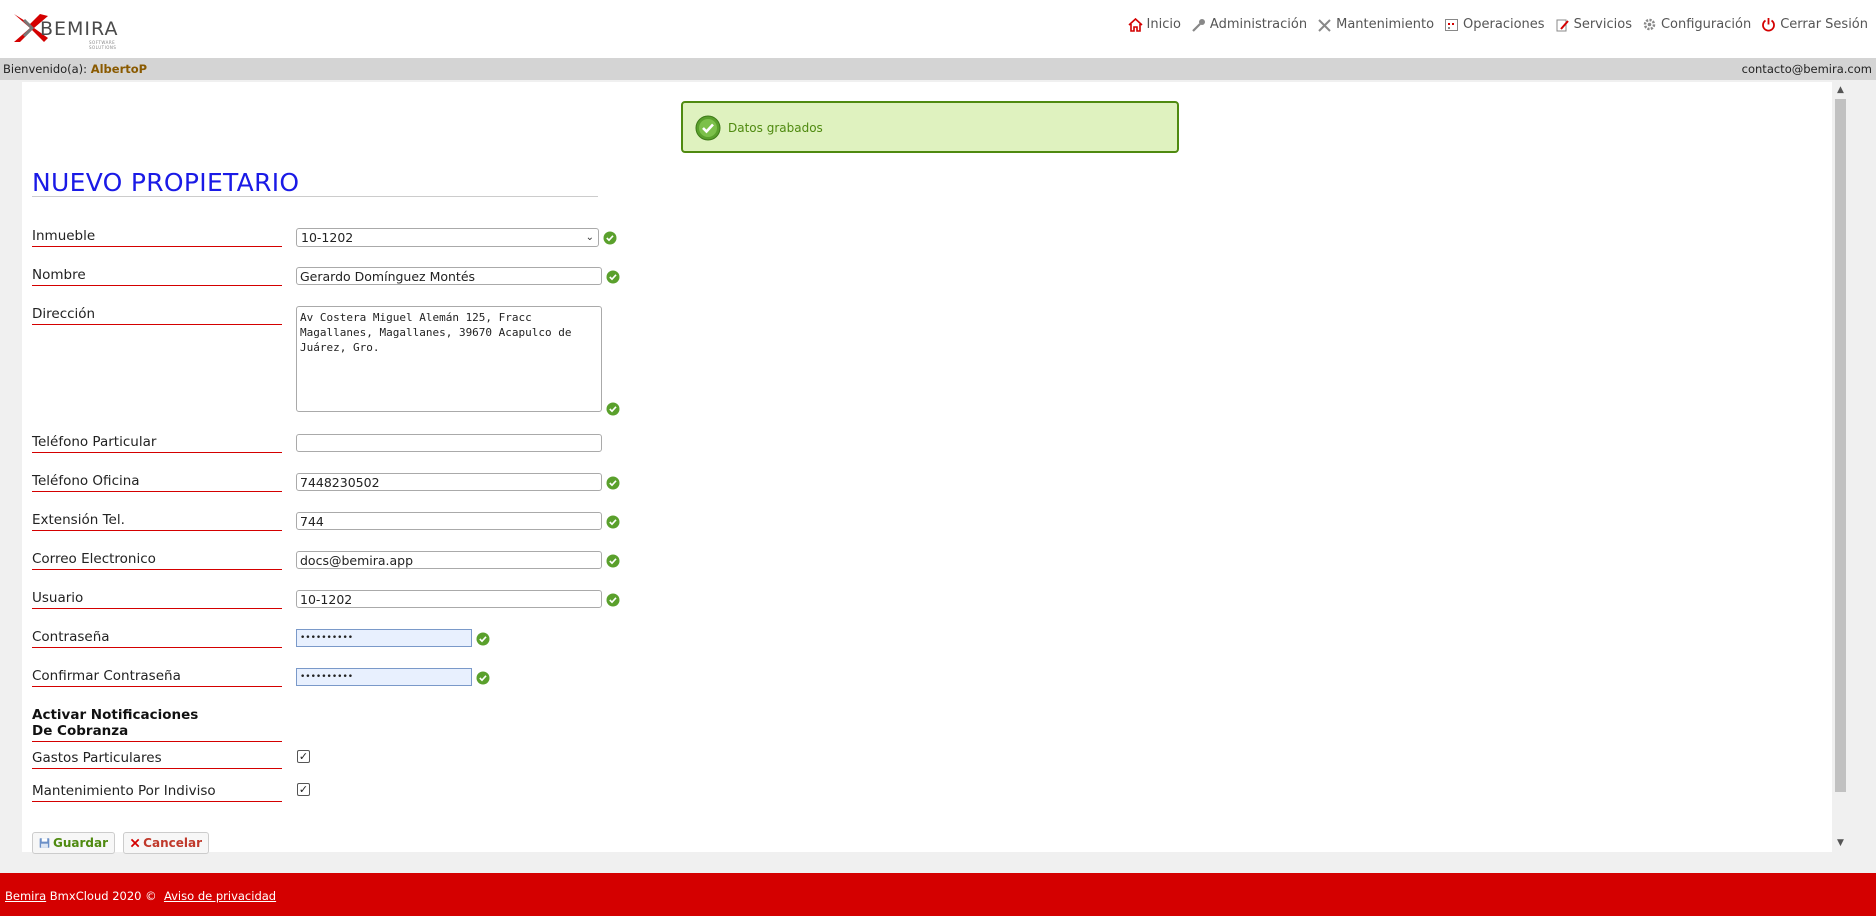 The height and width of the screenshot is (916, 1876). I want to click on telefono-particular-label: Teléfono Particular, so click(157, 443).